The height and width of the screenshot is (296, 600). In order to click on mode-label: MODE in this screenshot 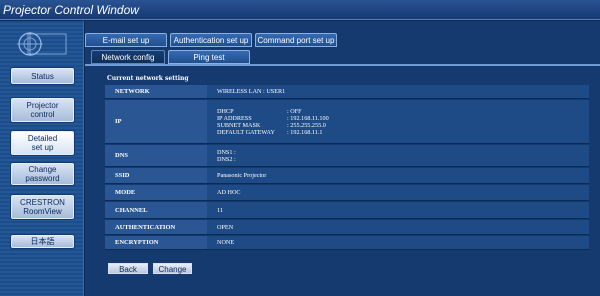, I will do `click(156, 192)`.